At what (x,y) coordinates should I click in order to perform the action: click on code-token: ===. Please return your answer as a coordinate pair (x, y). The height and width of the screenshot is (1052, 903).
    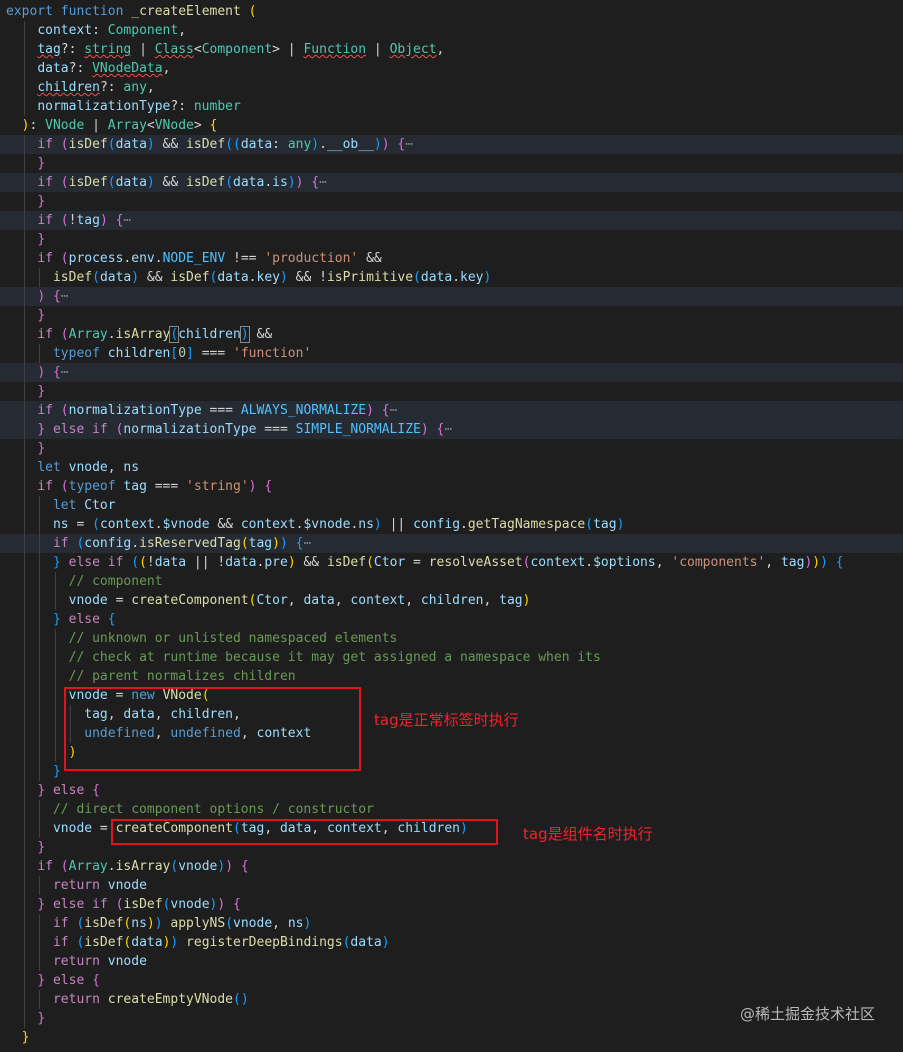
    Looking at the image, I should click on (213, 353).